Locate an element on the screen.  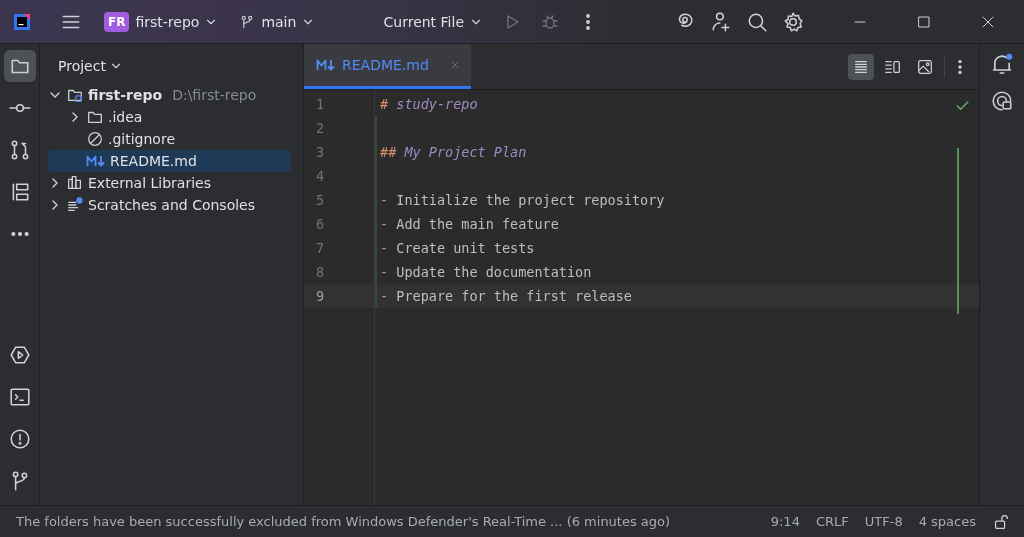
line-ending: CRLF is located at coordinates (832, 521).